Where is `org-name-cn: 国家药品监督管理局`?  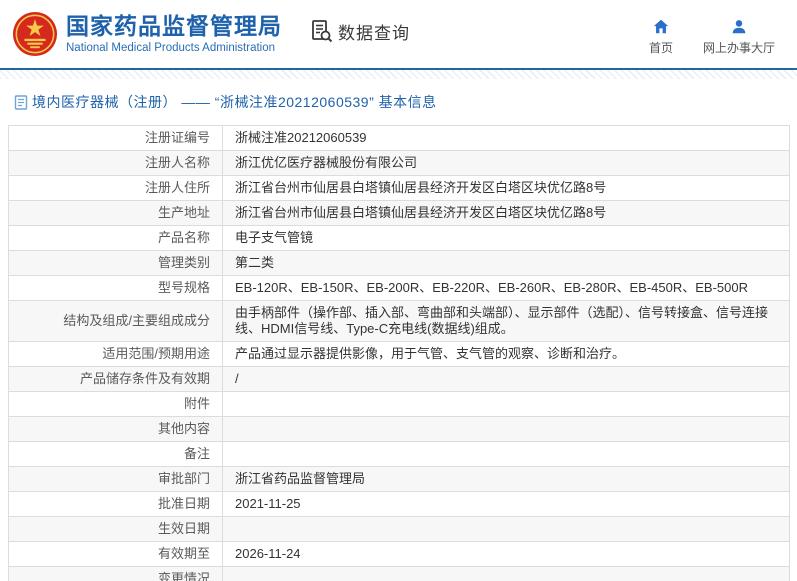 org-name-cn: 国家药品监督管理局 is located at coordinates (174, 25).